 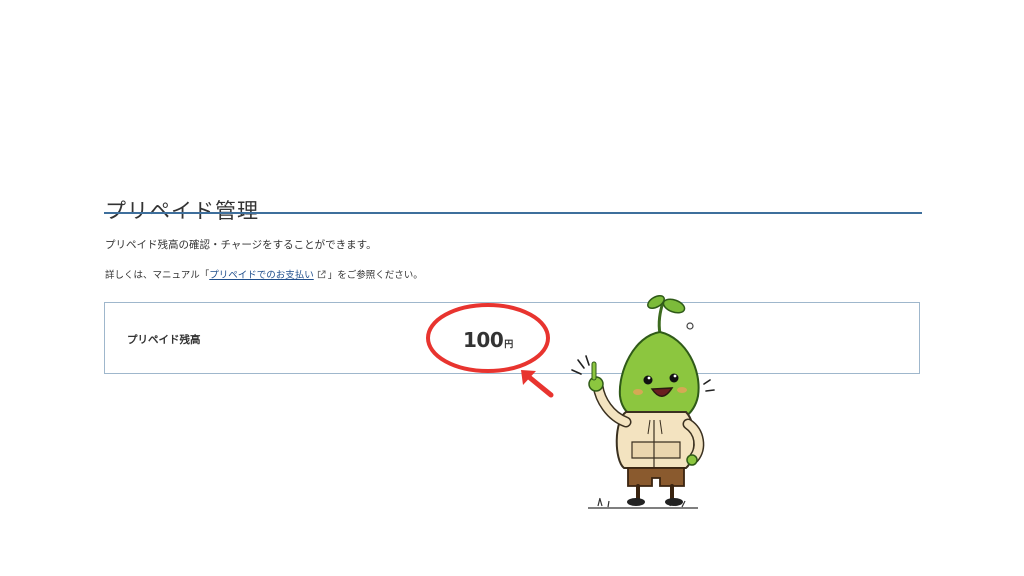 I want to click on manual-note: 詳しくは、マニュアル「プリペイドでのお支払い 」をご参照ください。, so click(x=264, y=274).